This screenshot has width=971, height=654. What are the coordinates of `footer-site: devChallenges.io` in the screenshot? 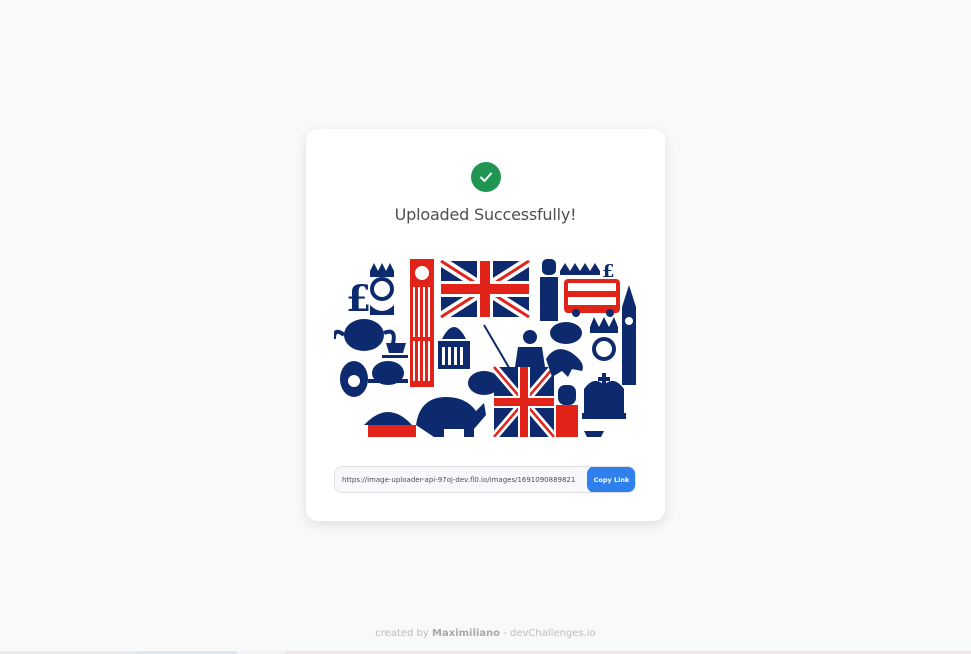 It's located at (553, 633).